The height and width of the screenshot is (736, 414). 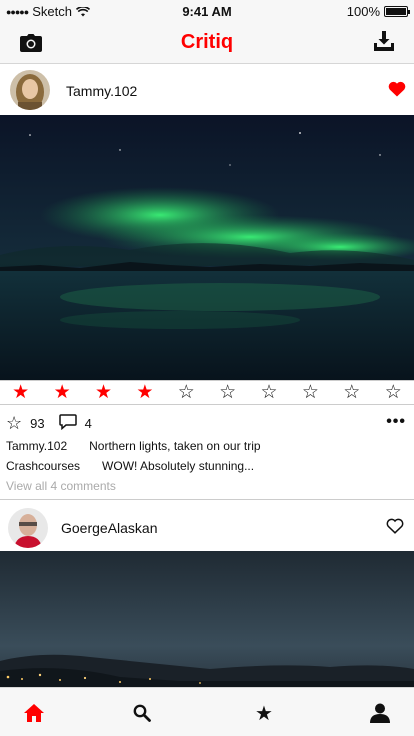 What do you see at coordinates (397, 11) in the screenshot?
I see `battery-icon` at bounding box center [397, 11].